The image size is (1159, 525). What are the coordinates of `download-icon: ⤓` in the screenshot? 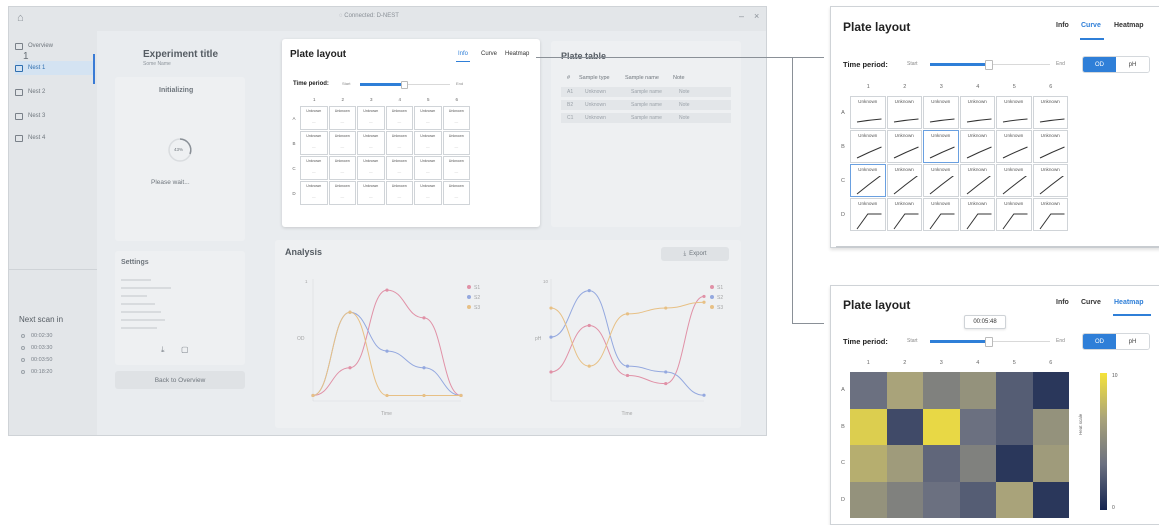 It's located at (163, 350).